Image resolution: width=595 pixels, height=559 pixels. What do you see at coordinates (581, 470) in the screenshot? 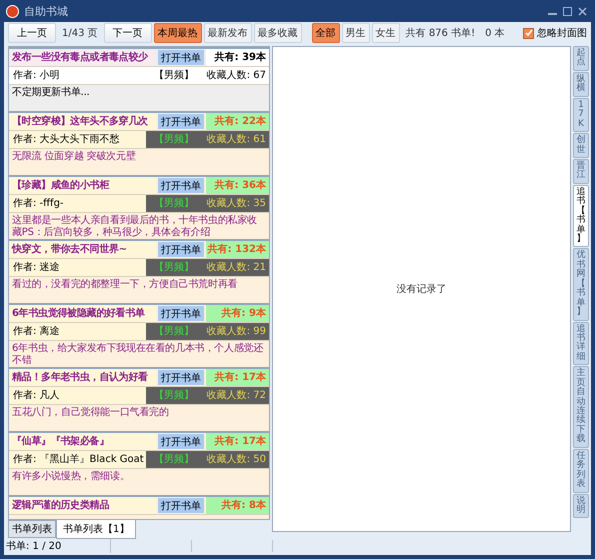
I see `side-tab: 任务列表` at bounding box center [581, 470].